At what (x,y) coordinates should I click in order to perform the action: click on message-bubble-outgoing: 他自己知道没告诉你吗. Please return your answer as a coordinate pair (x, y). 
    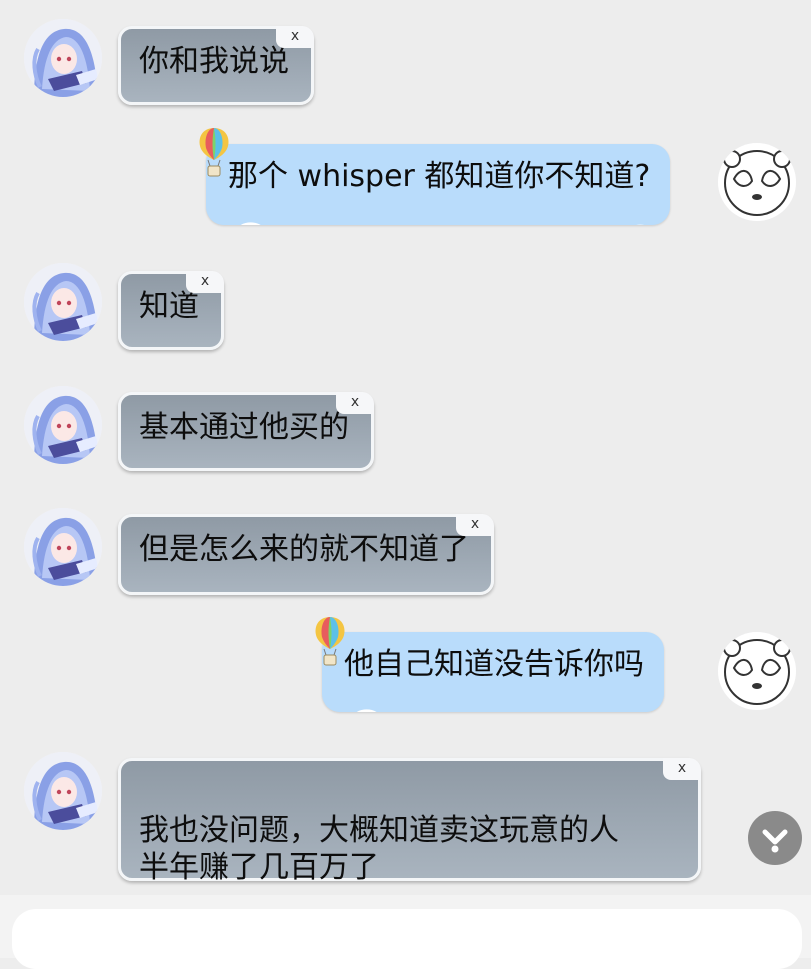
    Looking at the image, I should click on (493, 672).